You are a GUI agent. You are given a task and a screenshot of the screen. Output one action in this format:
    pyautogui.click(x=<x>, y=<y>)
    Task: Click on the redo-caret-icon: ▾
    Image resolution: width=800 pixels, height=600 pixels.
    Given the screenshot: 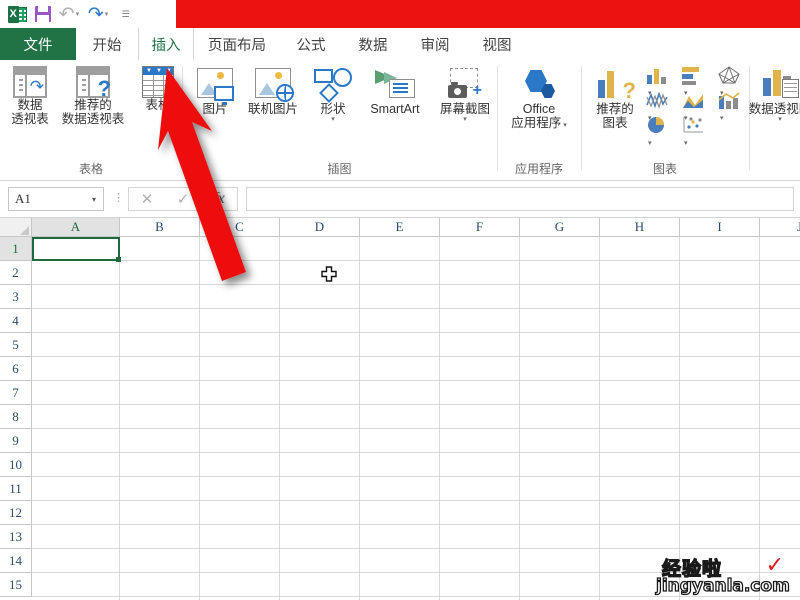 What is the action you would take?
    pyautogui.click(x=107, y=14)
    